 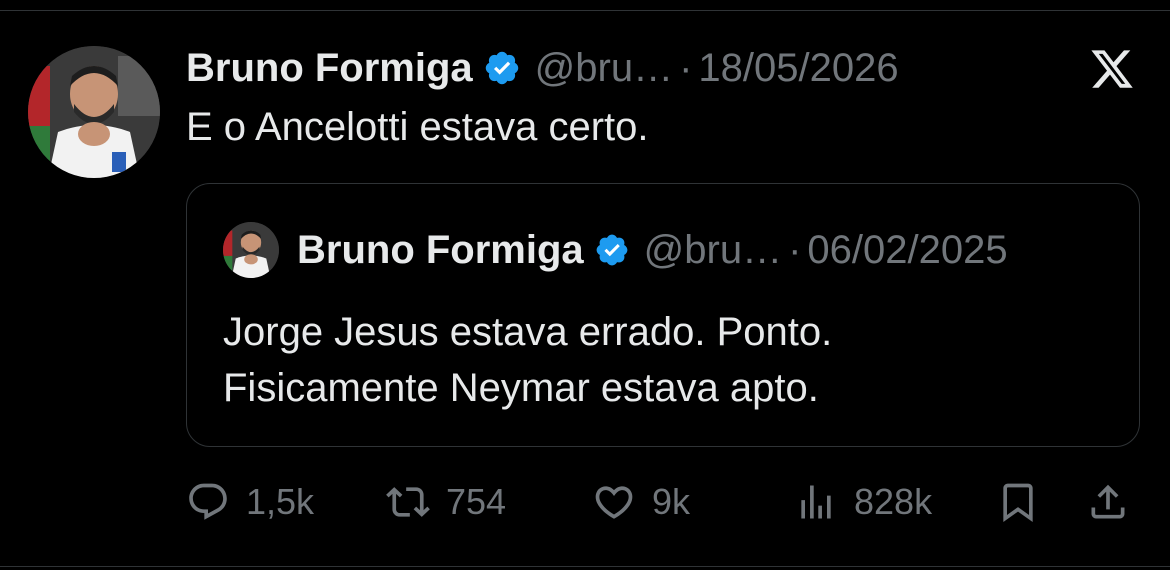 What do you see at coordinates (893, 501) in the screenshot?
I see `view-count: 828k` at bounding box center [893, 501].